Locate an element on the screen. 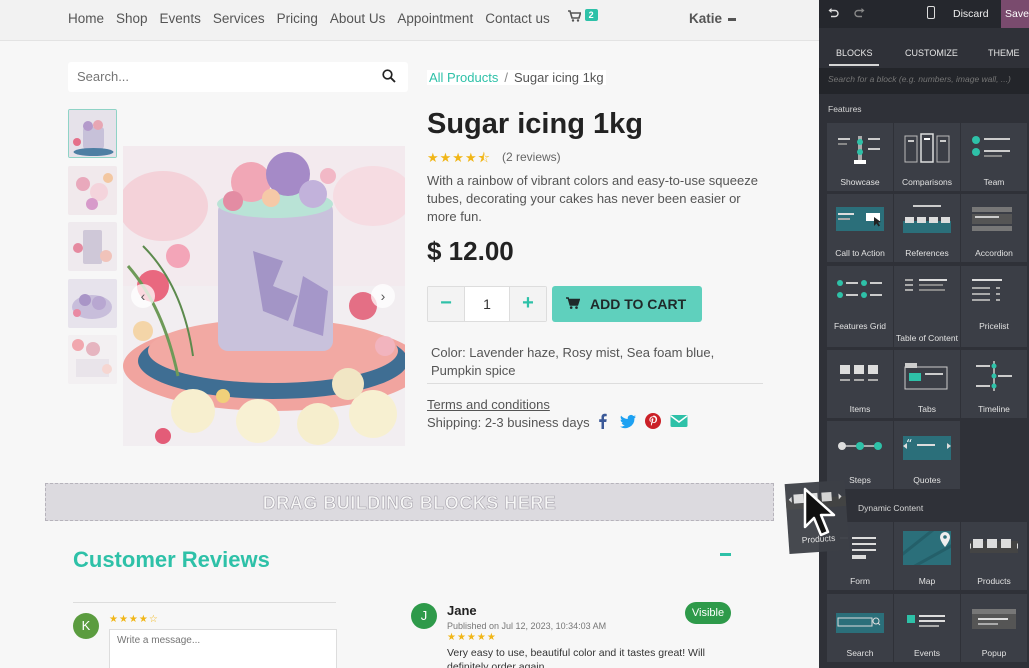 The height and width of the screenshot is (668, 1029). save-button: Save is located at coordinates (1015, 14).